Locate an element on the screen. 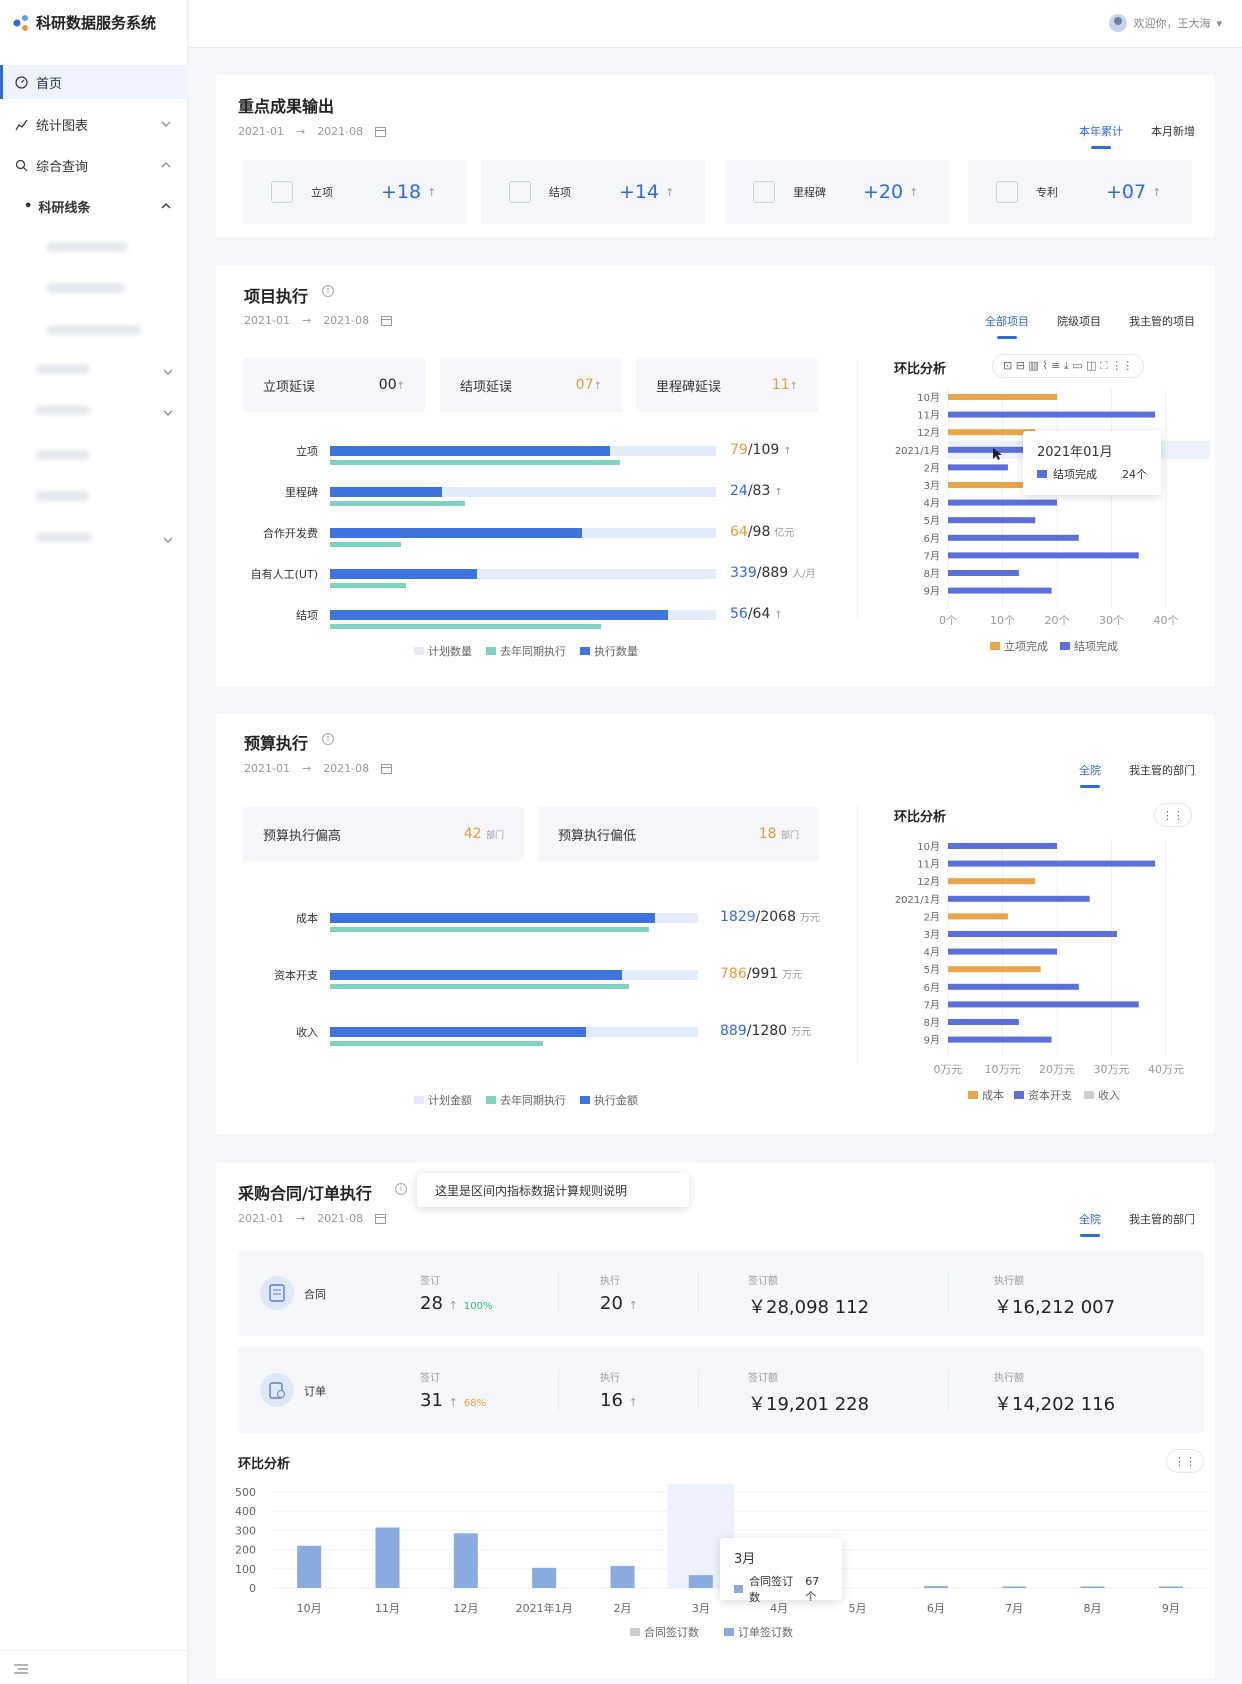  legend-label: 成本 is located at coordinates (993, 1095).